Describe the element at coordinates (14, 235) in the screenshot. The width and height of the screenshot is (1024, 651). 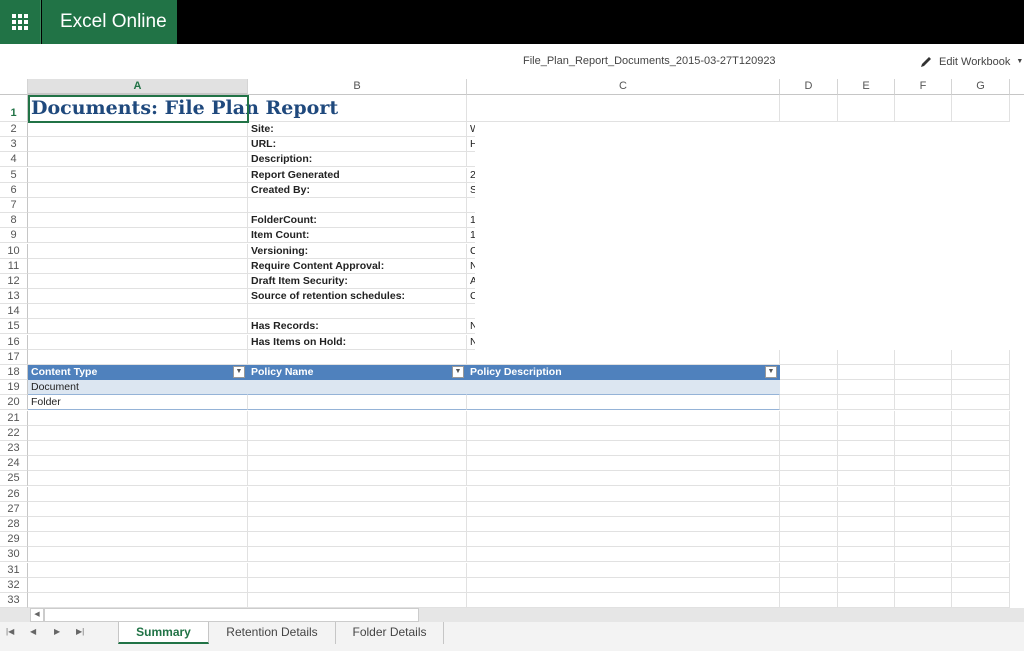
I see `row-header: 9` at that location.